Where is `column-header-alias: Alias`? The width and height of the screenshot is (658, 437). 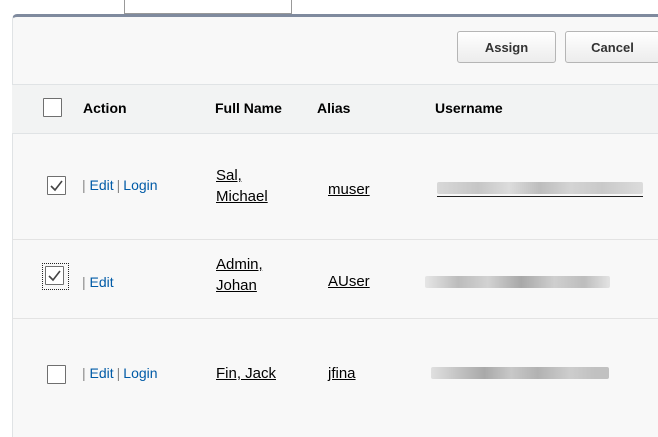
column-header-alias: Alias is located at coordinates (333, 108).